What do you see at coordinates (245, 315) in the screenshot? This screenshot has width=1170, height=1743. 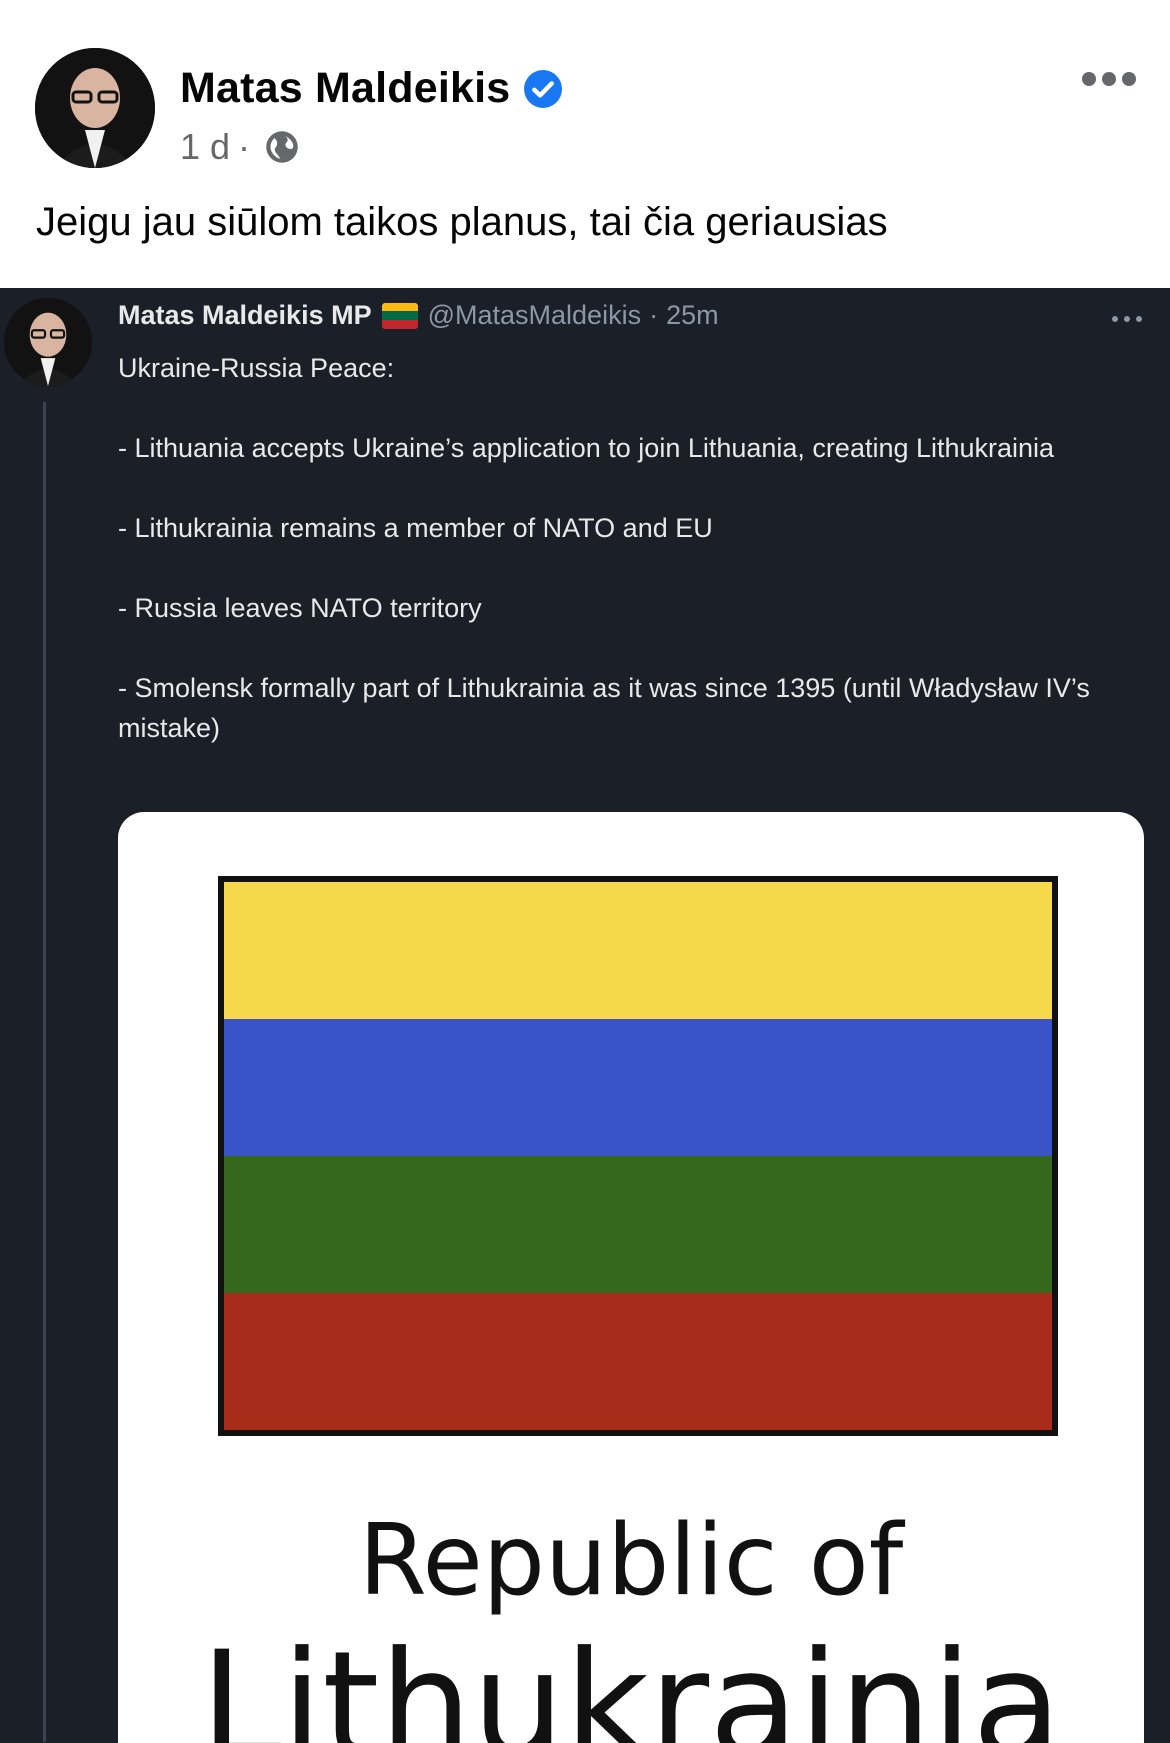 I see `tweet-author-name: Matas Maldeikis MP` at bounding box center [245, 315].